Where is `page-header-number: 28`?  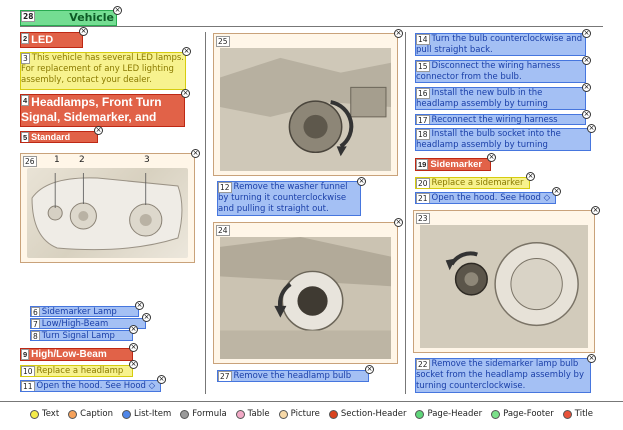 page-header-number: 28 is located at coordinates (28, 16).